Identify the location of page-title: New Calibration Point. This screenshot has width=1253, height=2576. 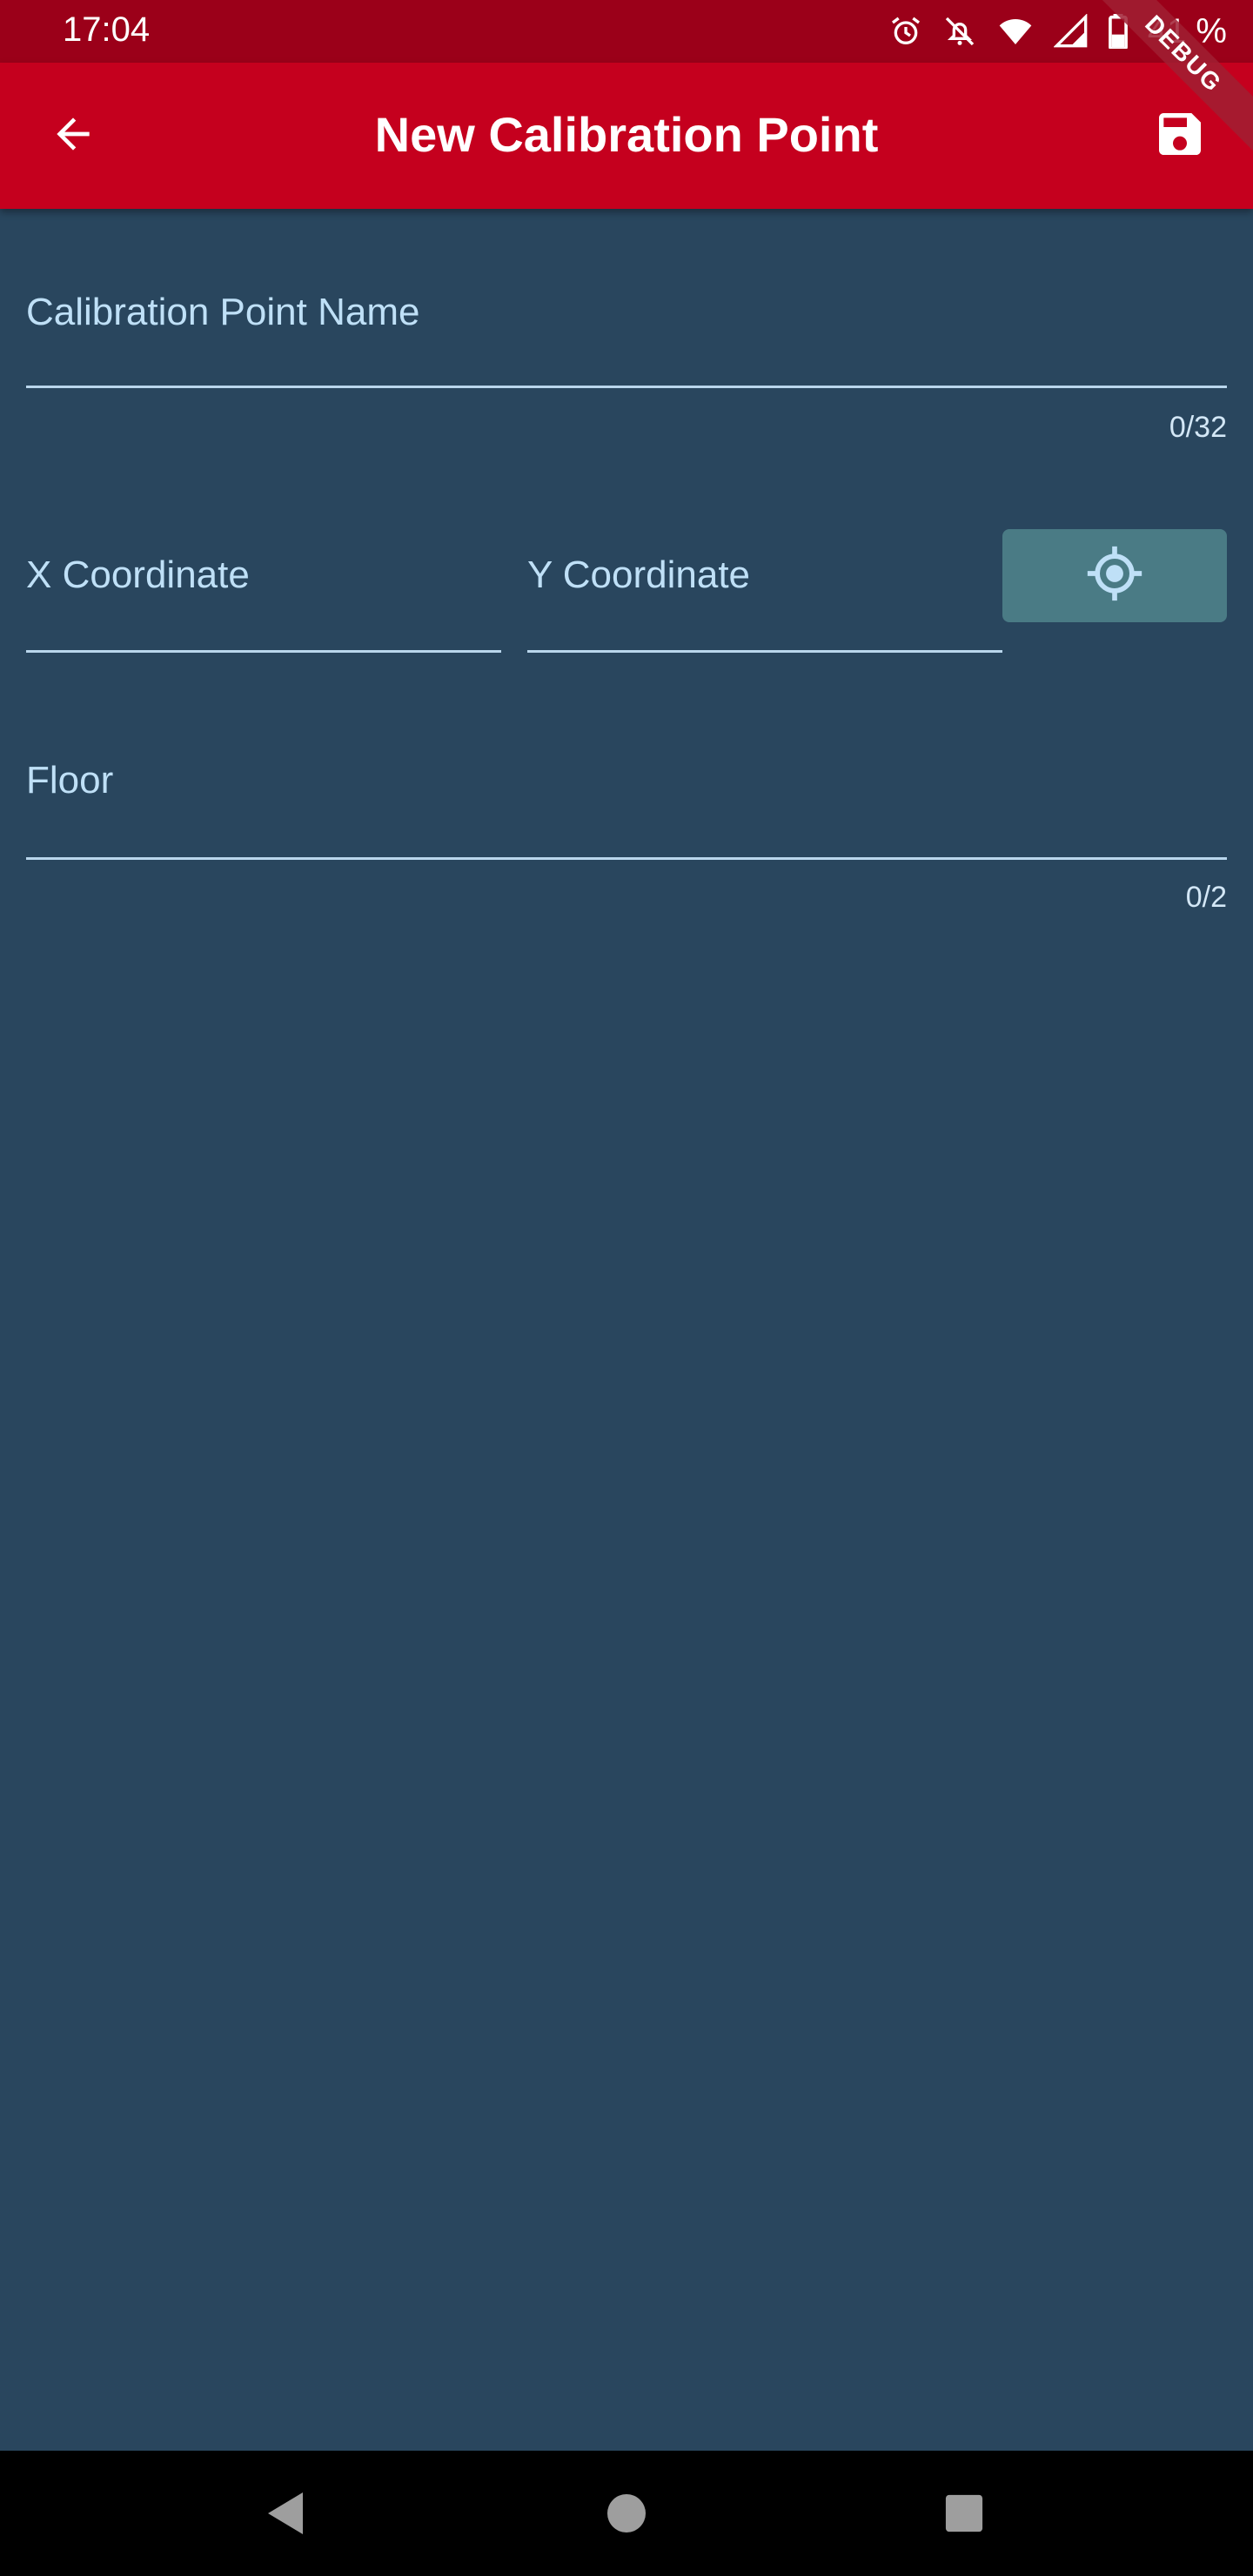
(626, 134).